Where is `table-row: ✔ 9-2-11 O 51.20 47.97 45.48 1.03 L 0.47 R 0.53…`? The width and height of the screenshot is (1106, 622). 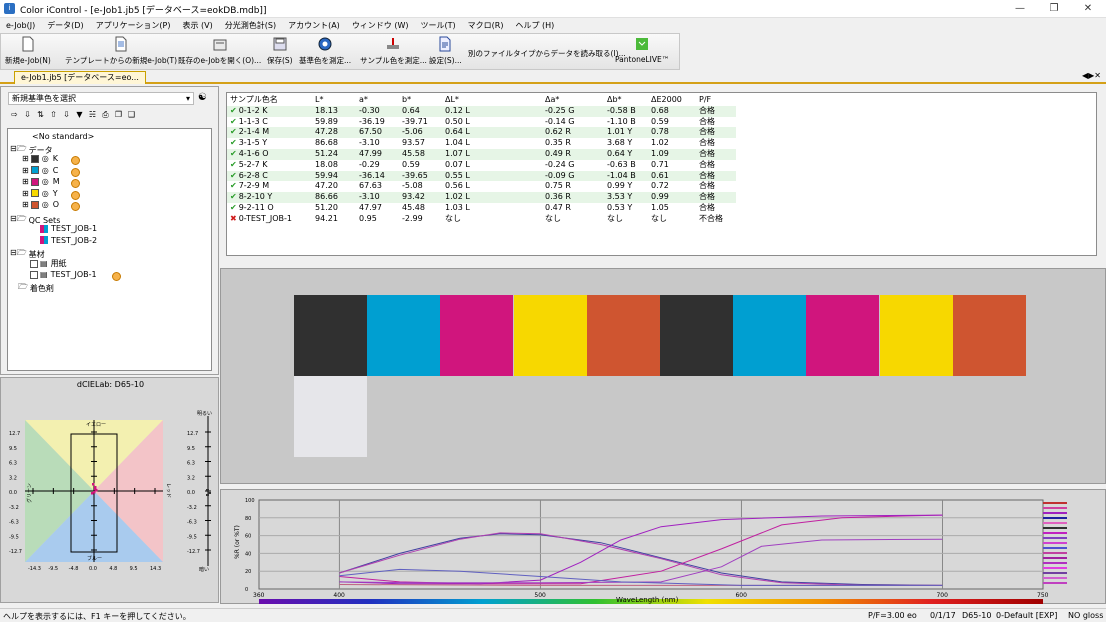
table-row: ✔ 9-2-11 O 51.20 47.97 45.48 1.03 L 0.47 R 0.53… is located at coordinates (481, 208).